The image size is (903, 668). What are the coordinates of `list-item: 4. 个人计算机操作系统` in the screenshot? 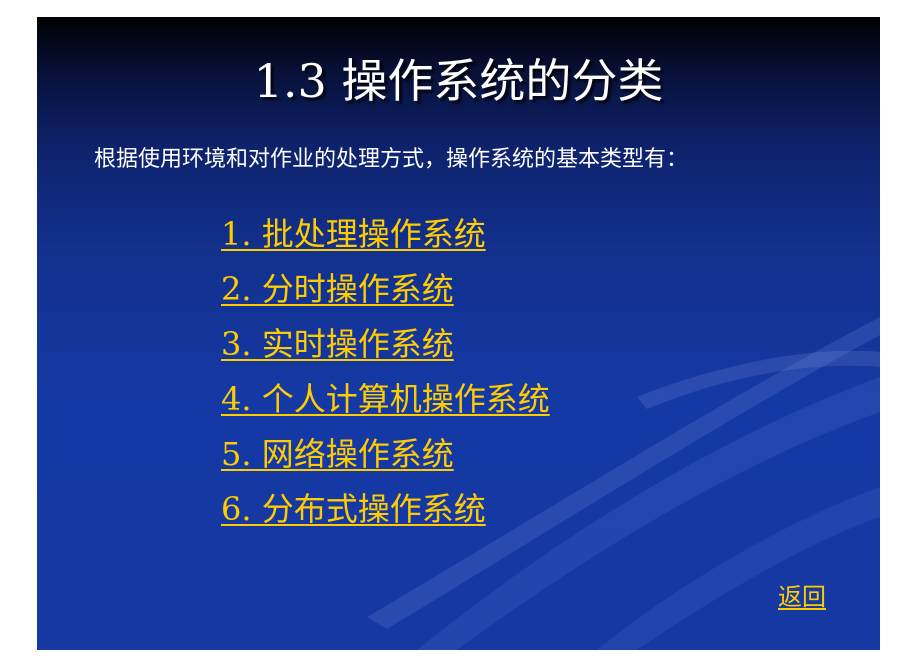 It's located at (385, 399).